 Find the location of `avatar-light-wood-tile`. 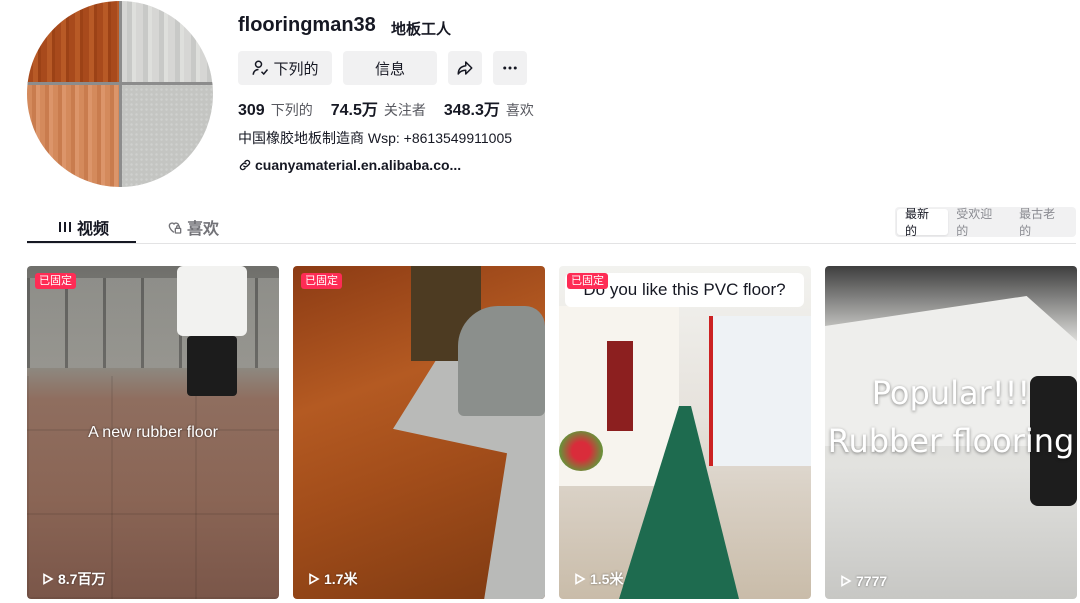

avatar-light-wood-tile is located at coordinates (73, 134).